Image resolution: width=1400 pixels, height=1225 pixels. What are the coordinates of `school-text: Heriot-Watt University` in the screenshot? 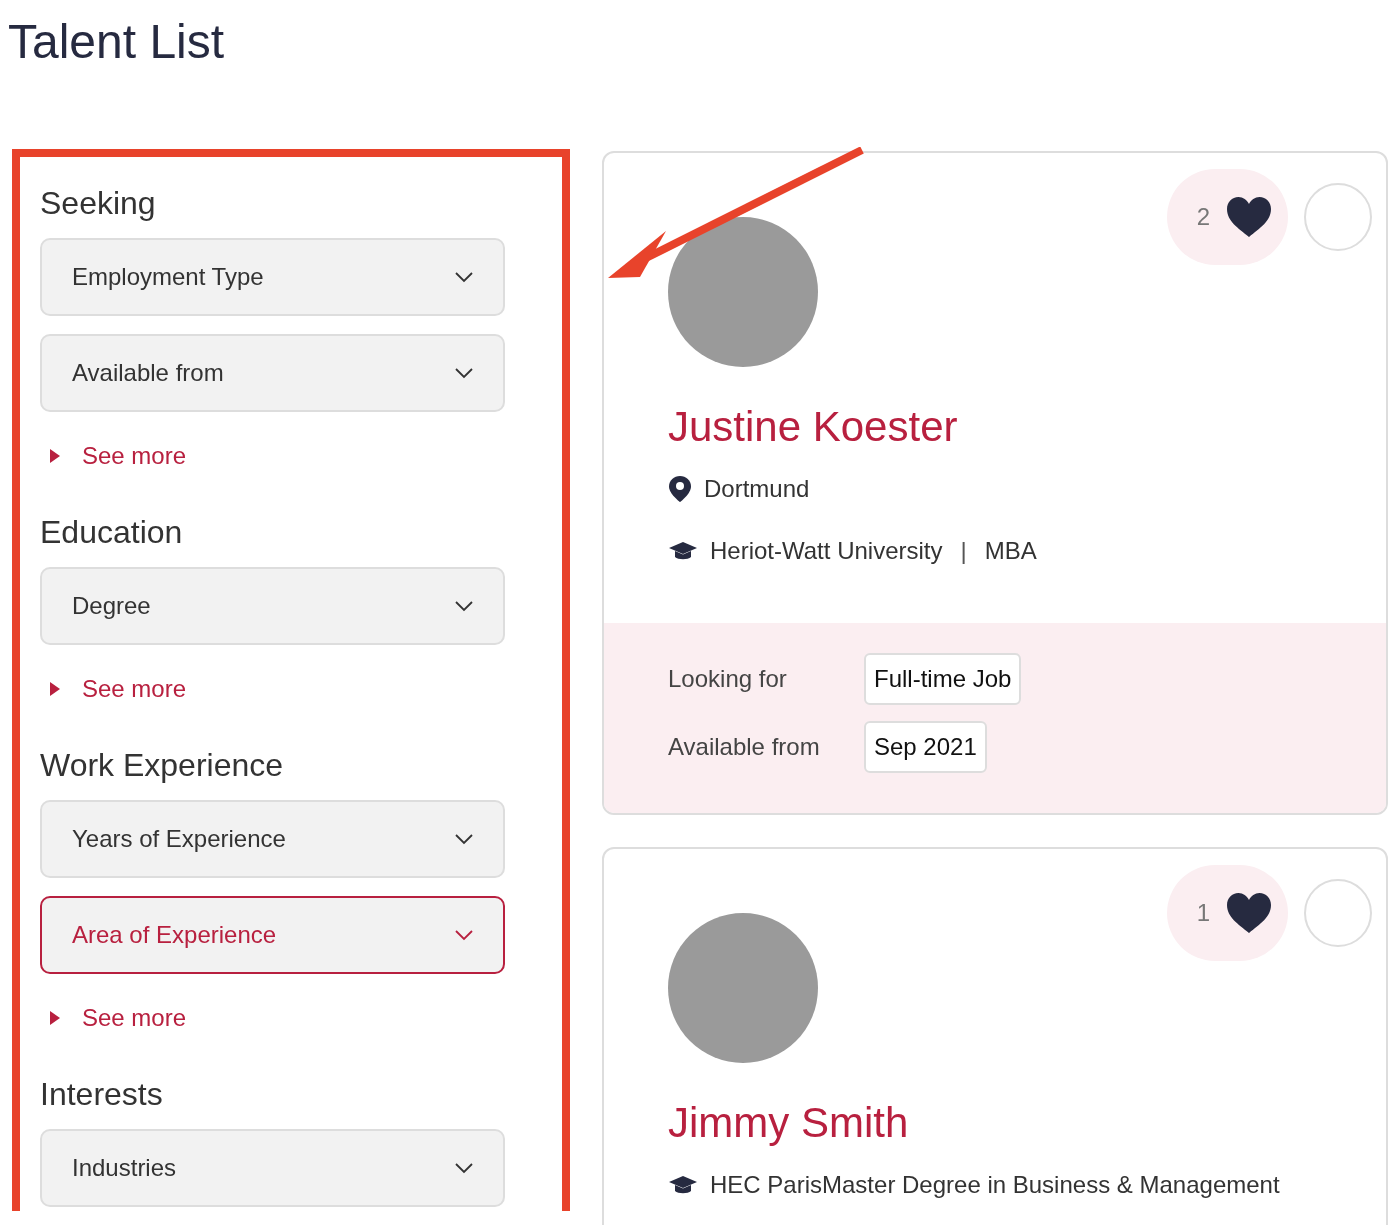 It's located at (826, 551).